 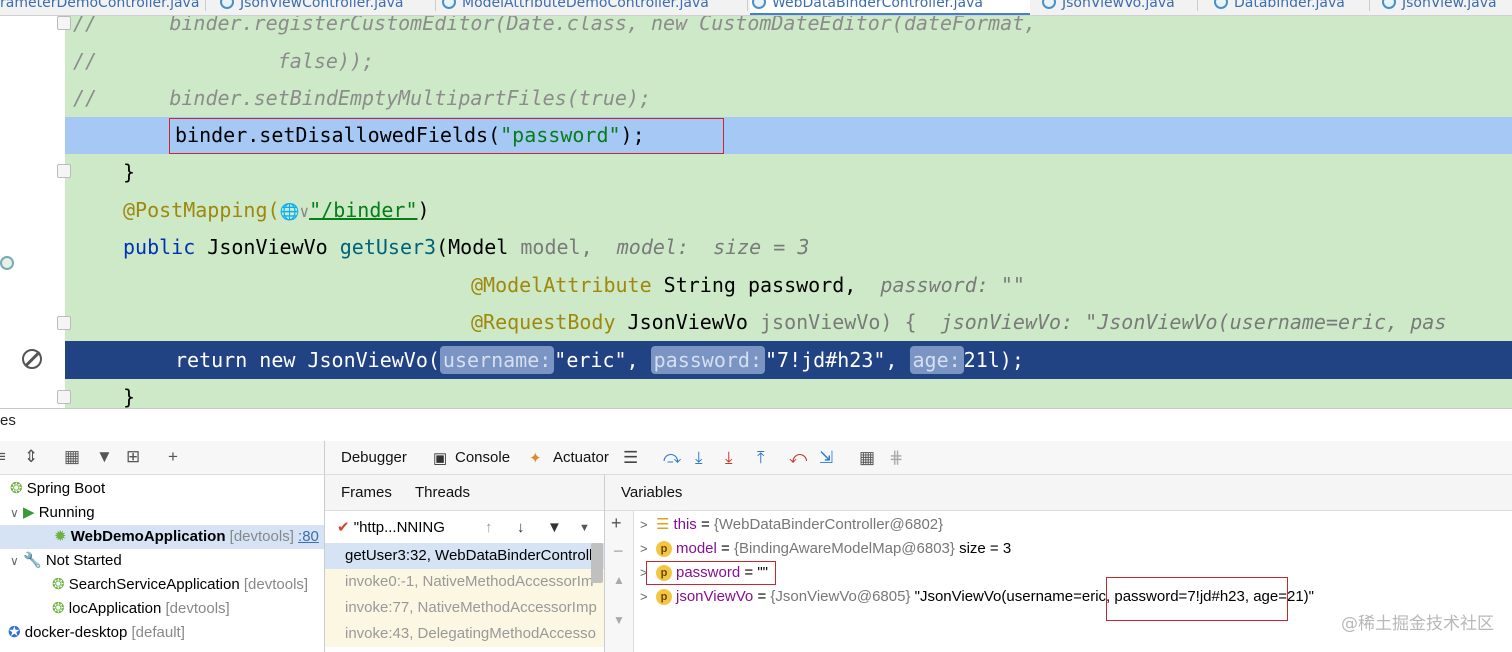 I want to click on actuator-icon: ✦, so click(x=535, y=458).